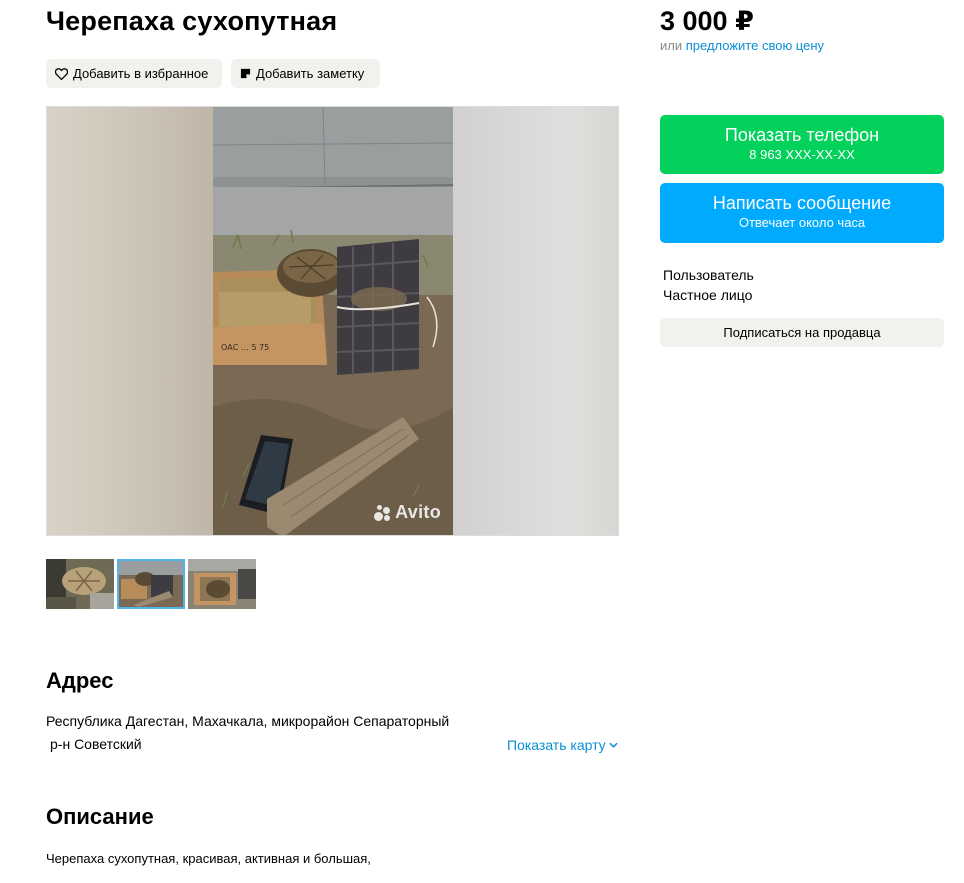 The height and width of the screenshot is (883, 964). I want to click on subscribe-seller-button: Подписаться на продавца, so click(802, 332).